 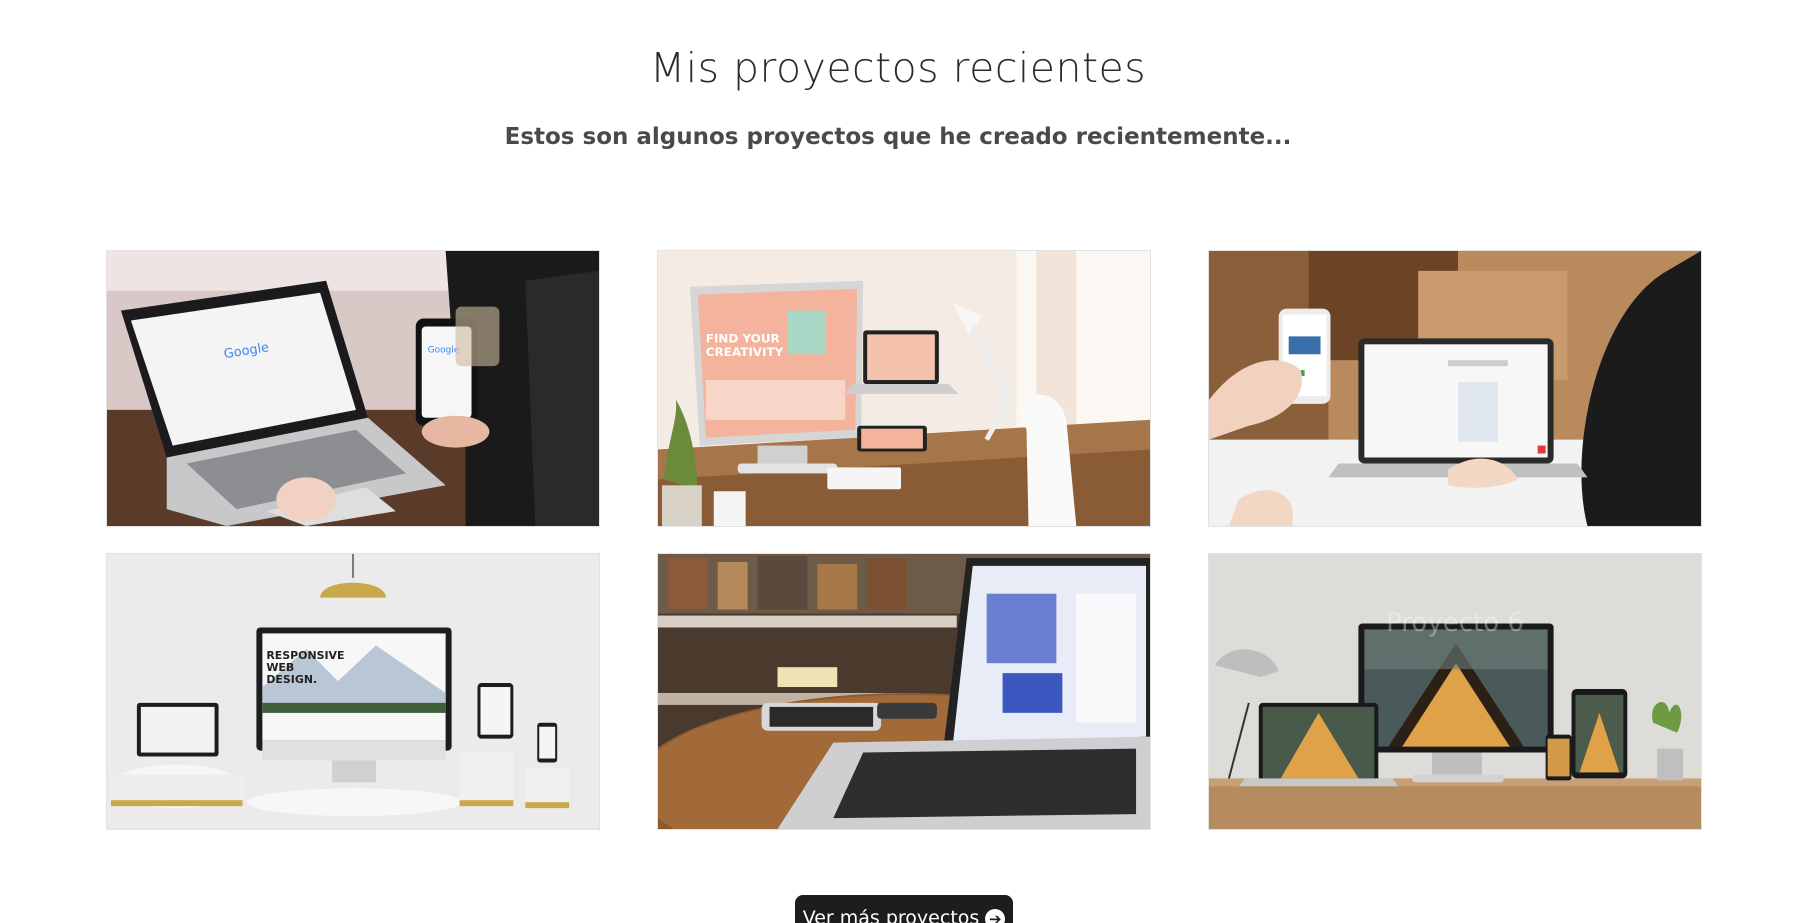 I want to click on project-card-2: FIND YOUR CREATIVITY, so click(x=904, y=388).